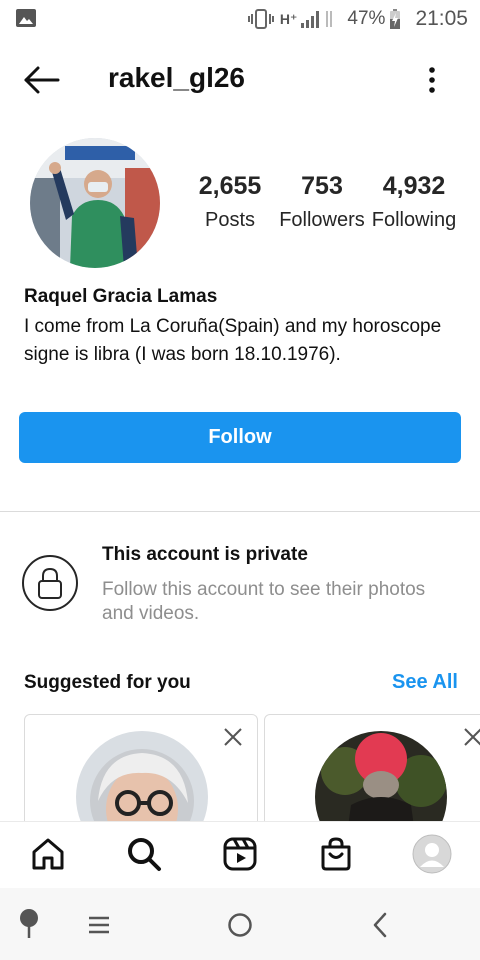 The height and width of the screenshot is (960, 480). I want to click on see-all-link: See All, so click(425, 682).